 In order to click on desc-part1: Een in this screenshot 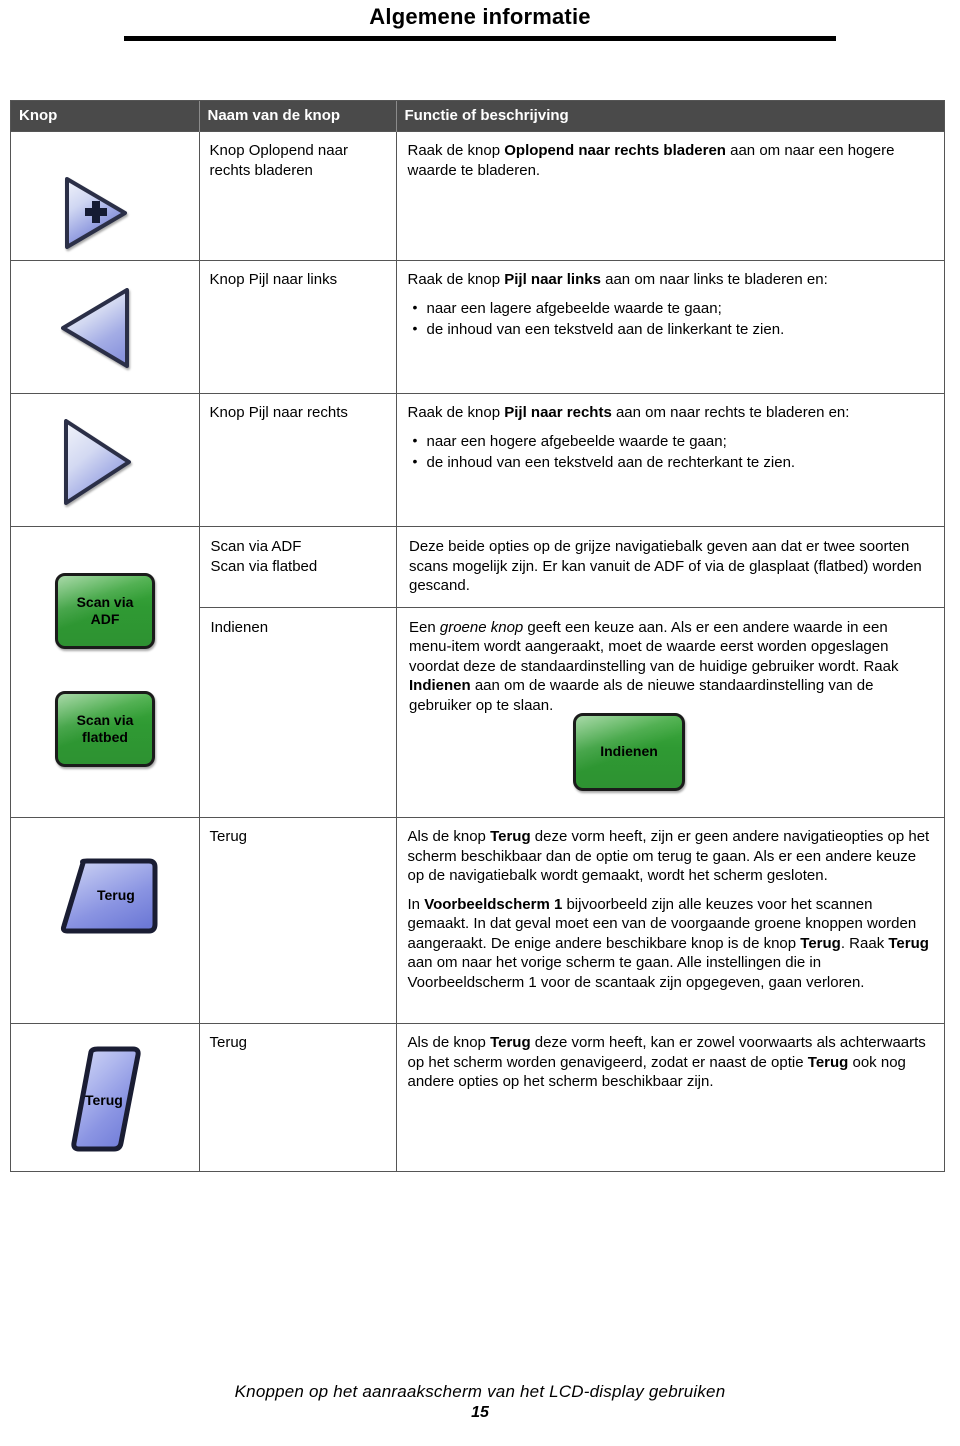, I will do `click(424, 627)`.